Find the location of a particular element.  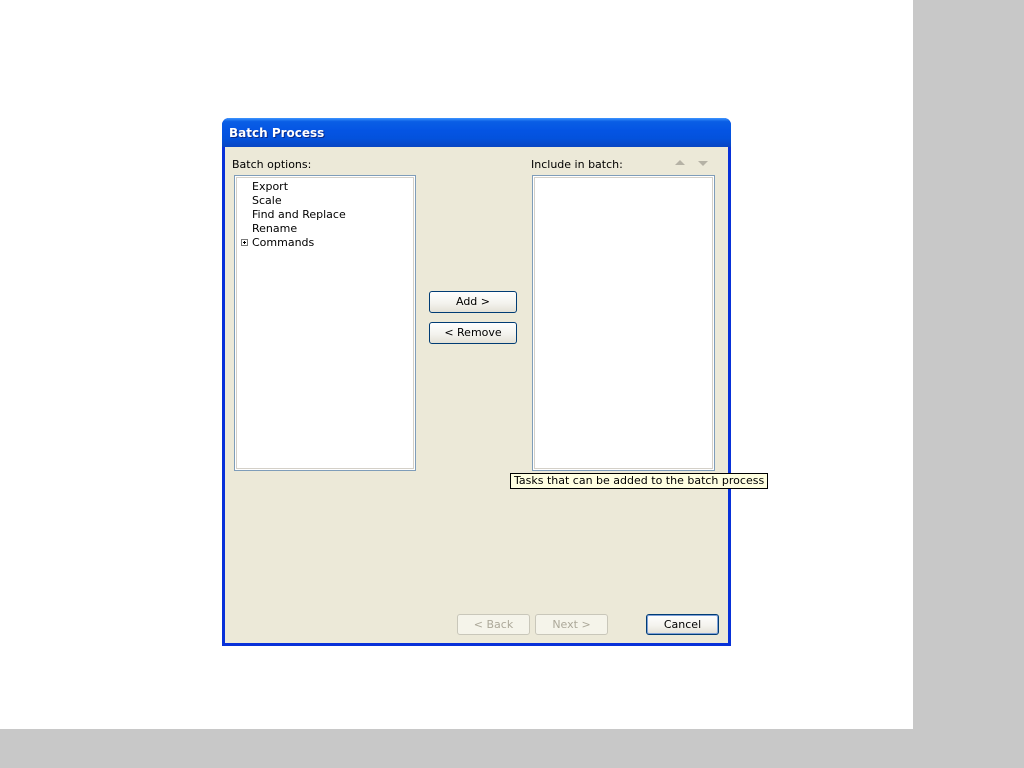

include-in-batch-list-inner is located at coordinates (623, 323).